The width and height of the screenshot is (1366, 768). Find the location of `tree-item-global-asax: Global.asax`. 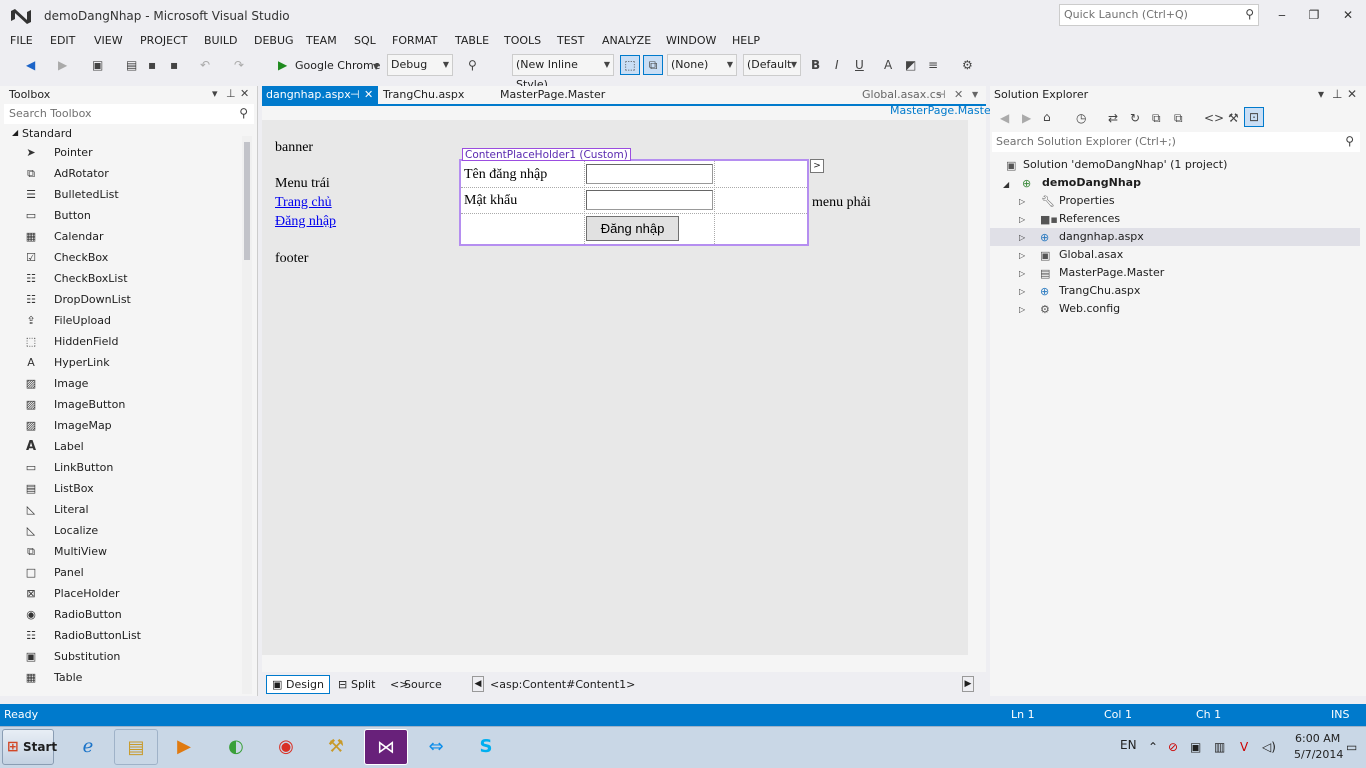

tree-item-global-asax: Global.asax is located at coordinates (1091, 255).